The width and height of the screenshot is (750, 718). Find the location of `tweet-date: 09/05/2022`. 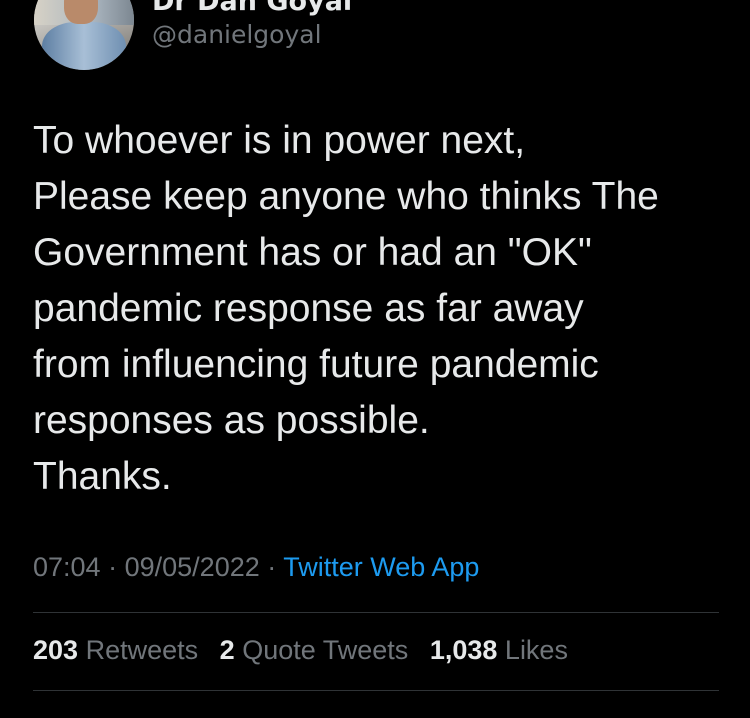

tweet-date: 09/05/2022 is located at coordinates (192, 567).